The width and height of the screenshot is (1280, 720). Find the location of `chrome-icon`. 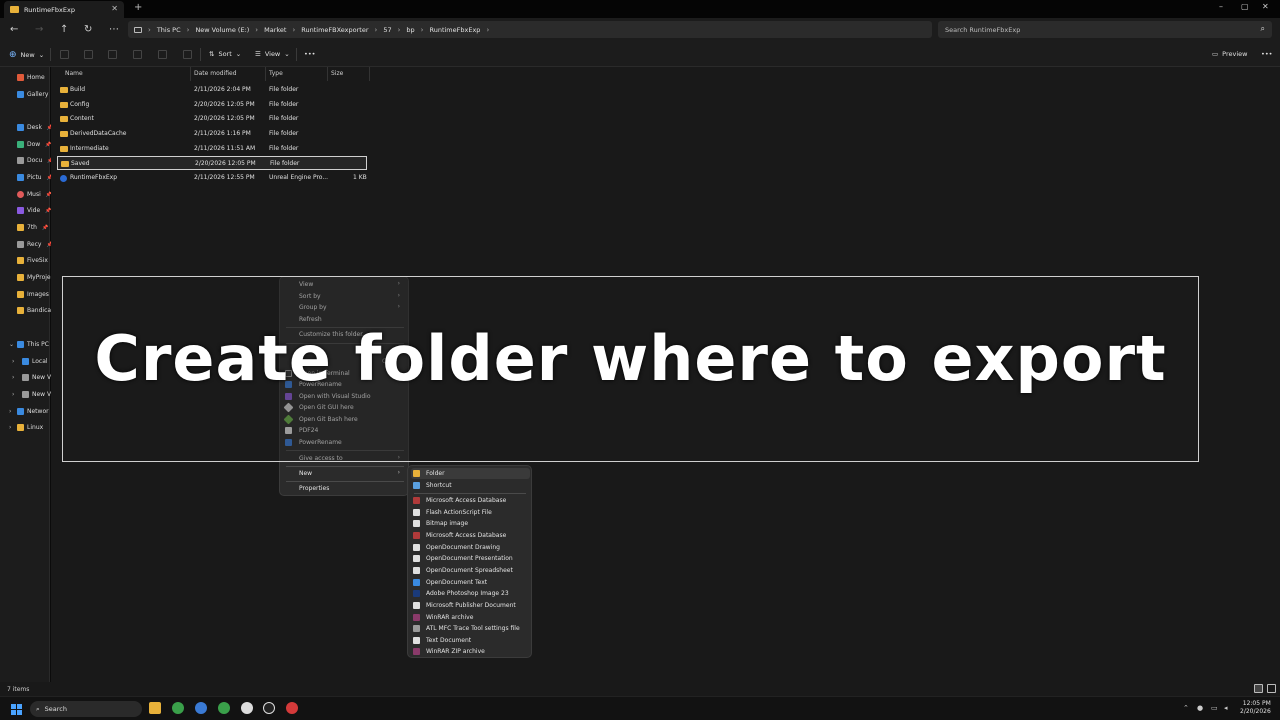

chrome-icon is located at coordinates (178, 708).